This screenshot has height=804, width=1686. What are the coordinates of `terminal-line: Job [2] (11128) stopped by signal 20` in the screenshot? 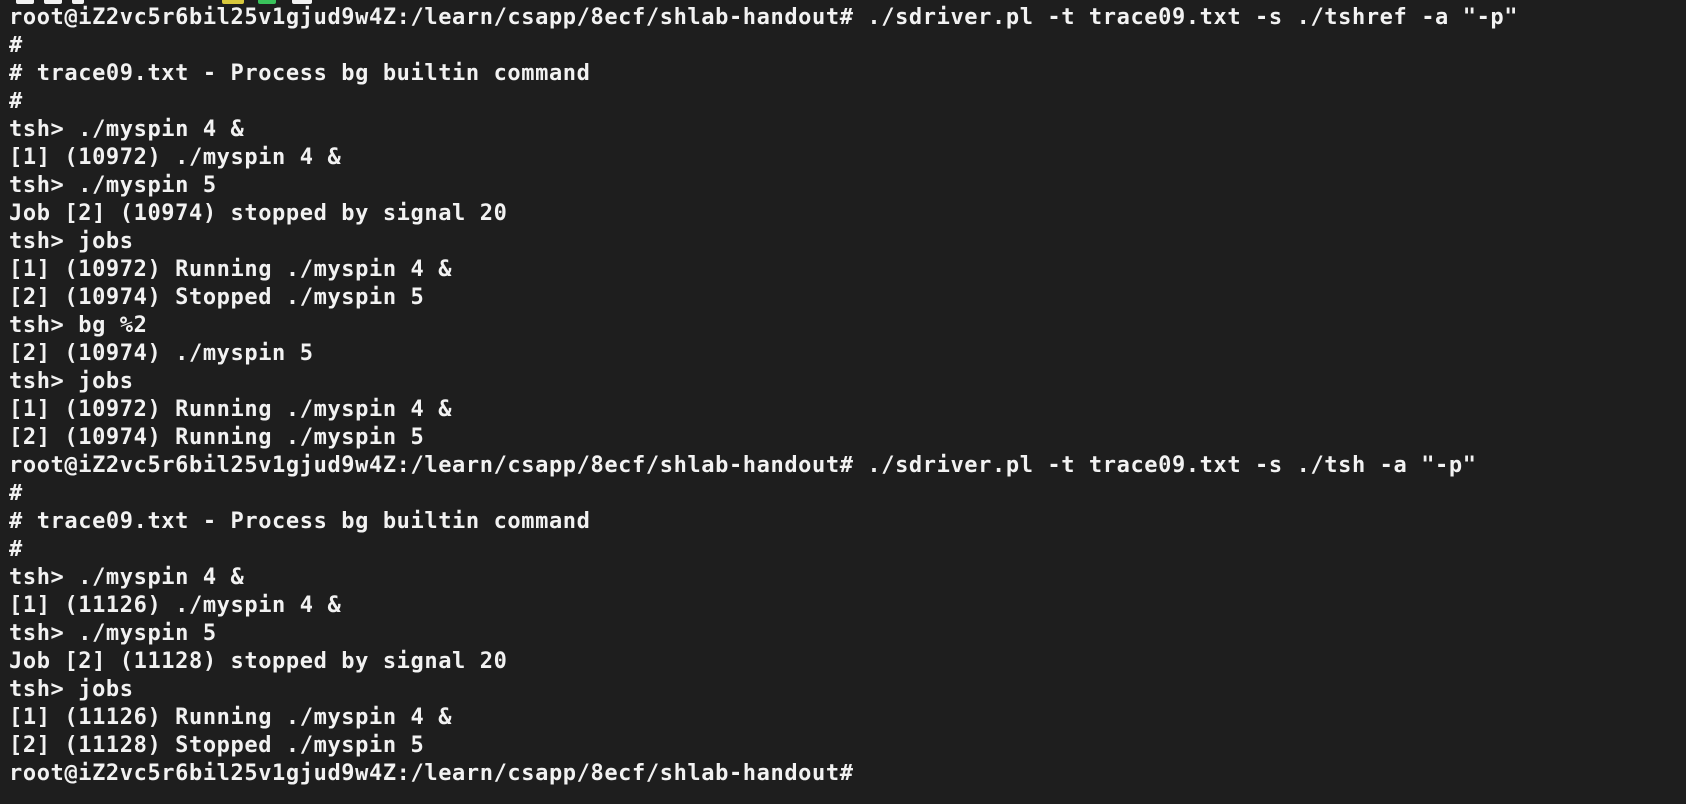 It's located at (258, 661).